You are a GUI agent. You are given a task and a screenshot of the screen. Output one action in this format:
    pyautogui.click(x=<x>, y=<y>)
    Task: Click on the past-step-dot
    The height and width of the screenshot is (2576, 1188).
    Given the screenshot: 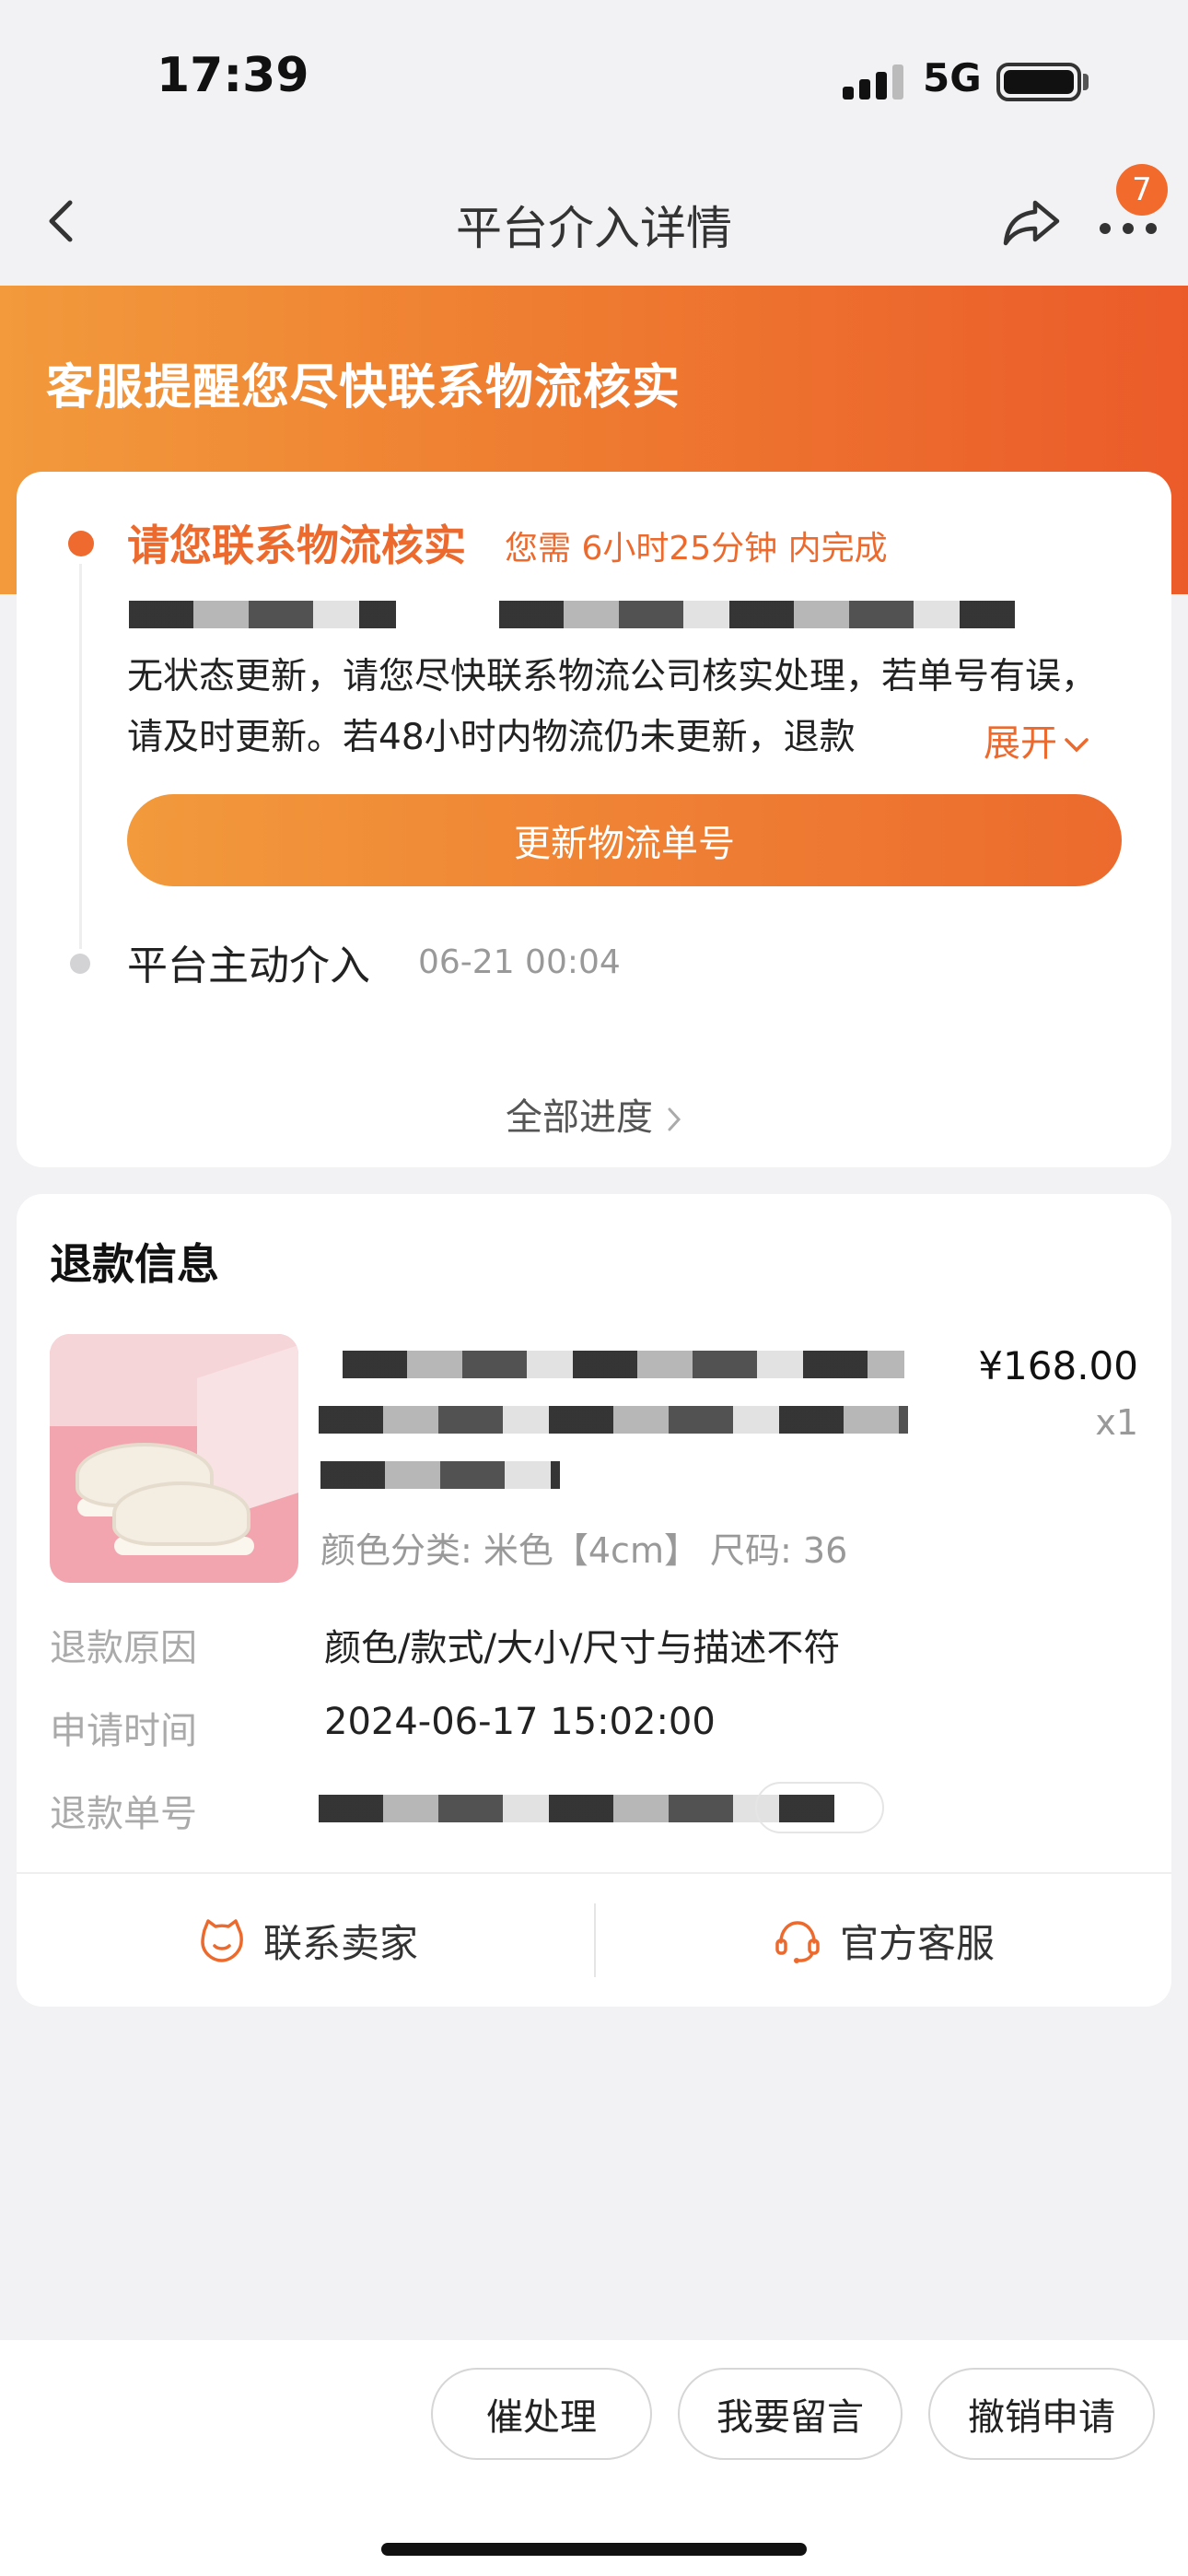 What is the action you would take?
    pyautogui.click(x=80, y=964)
    